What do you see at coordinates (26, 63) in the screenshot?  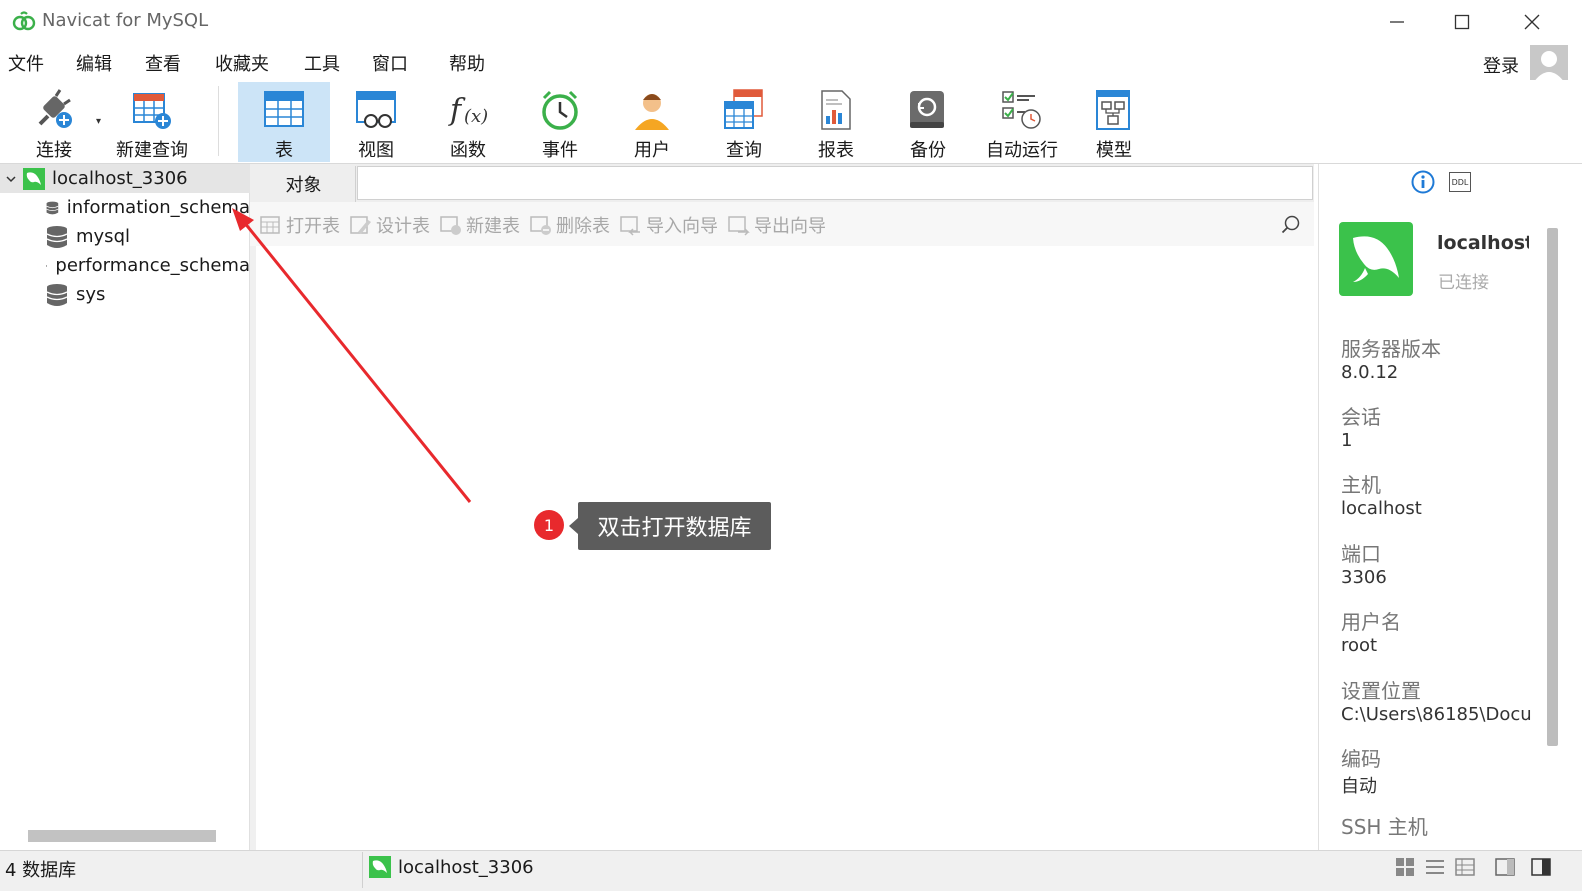 I see `menu-file: 文件` at bounding box center [26, 63].